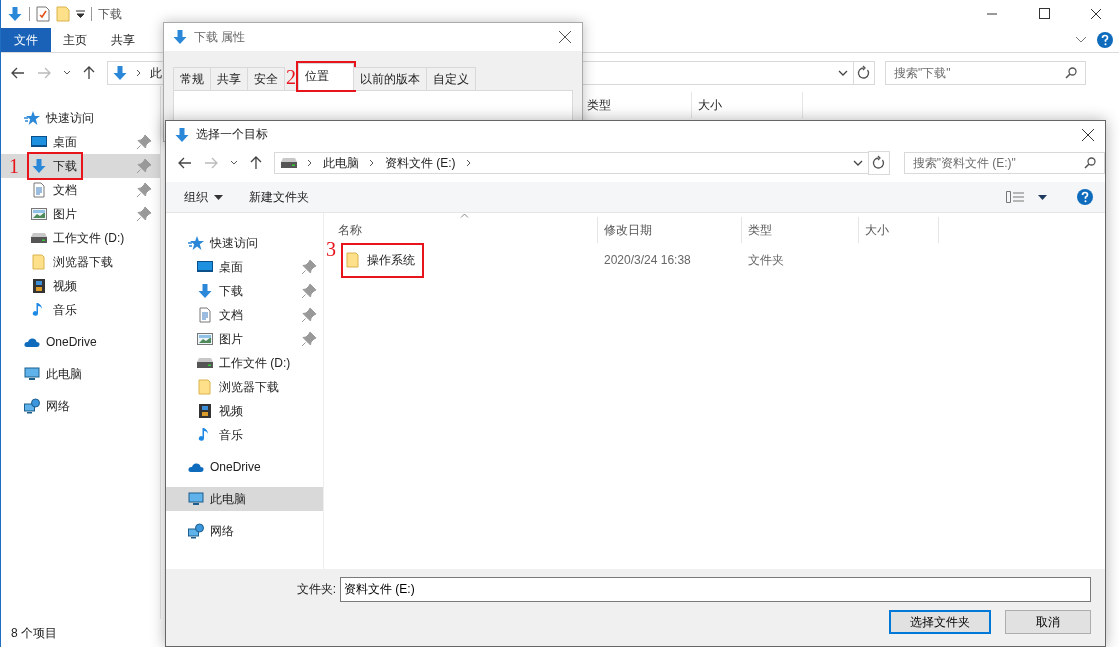  Describe the element at coordinates (75, 40) in the screenshot. I see `ribbon-tab: 主页` at that location.